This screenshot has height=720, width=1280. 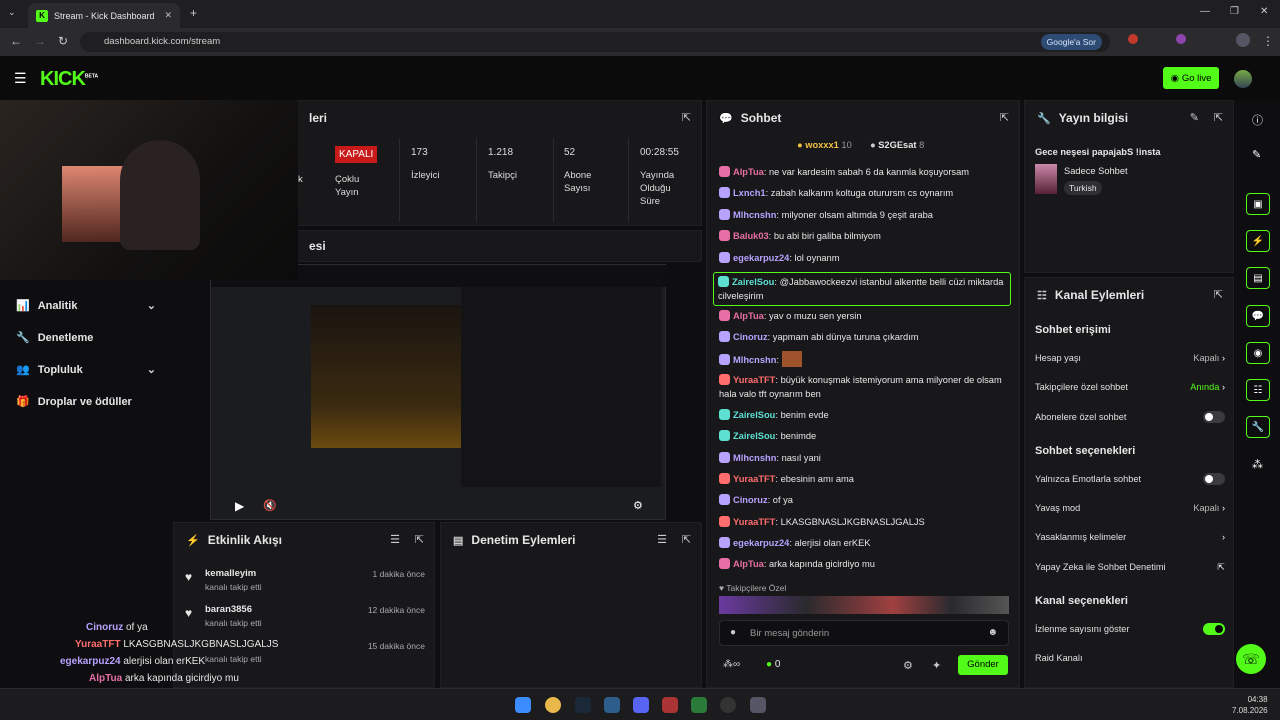 I want to click on close-tab-icon: ✕, so click(x=168, y=15).